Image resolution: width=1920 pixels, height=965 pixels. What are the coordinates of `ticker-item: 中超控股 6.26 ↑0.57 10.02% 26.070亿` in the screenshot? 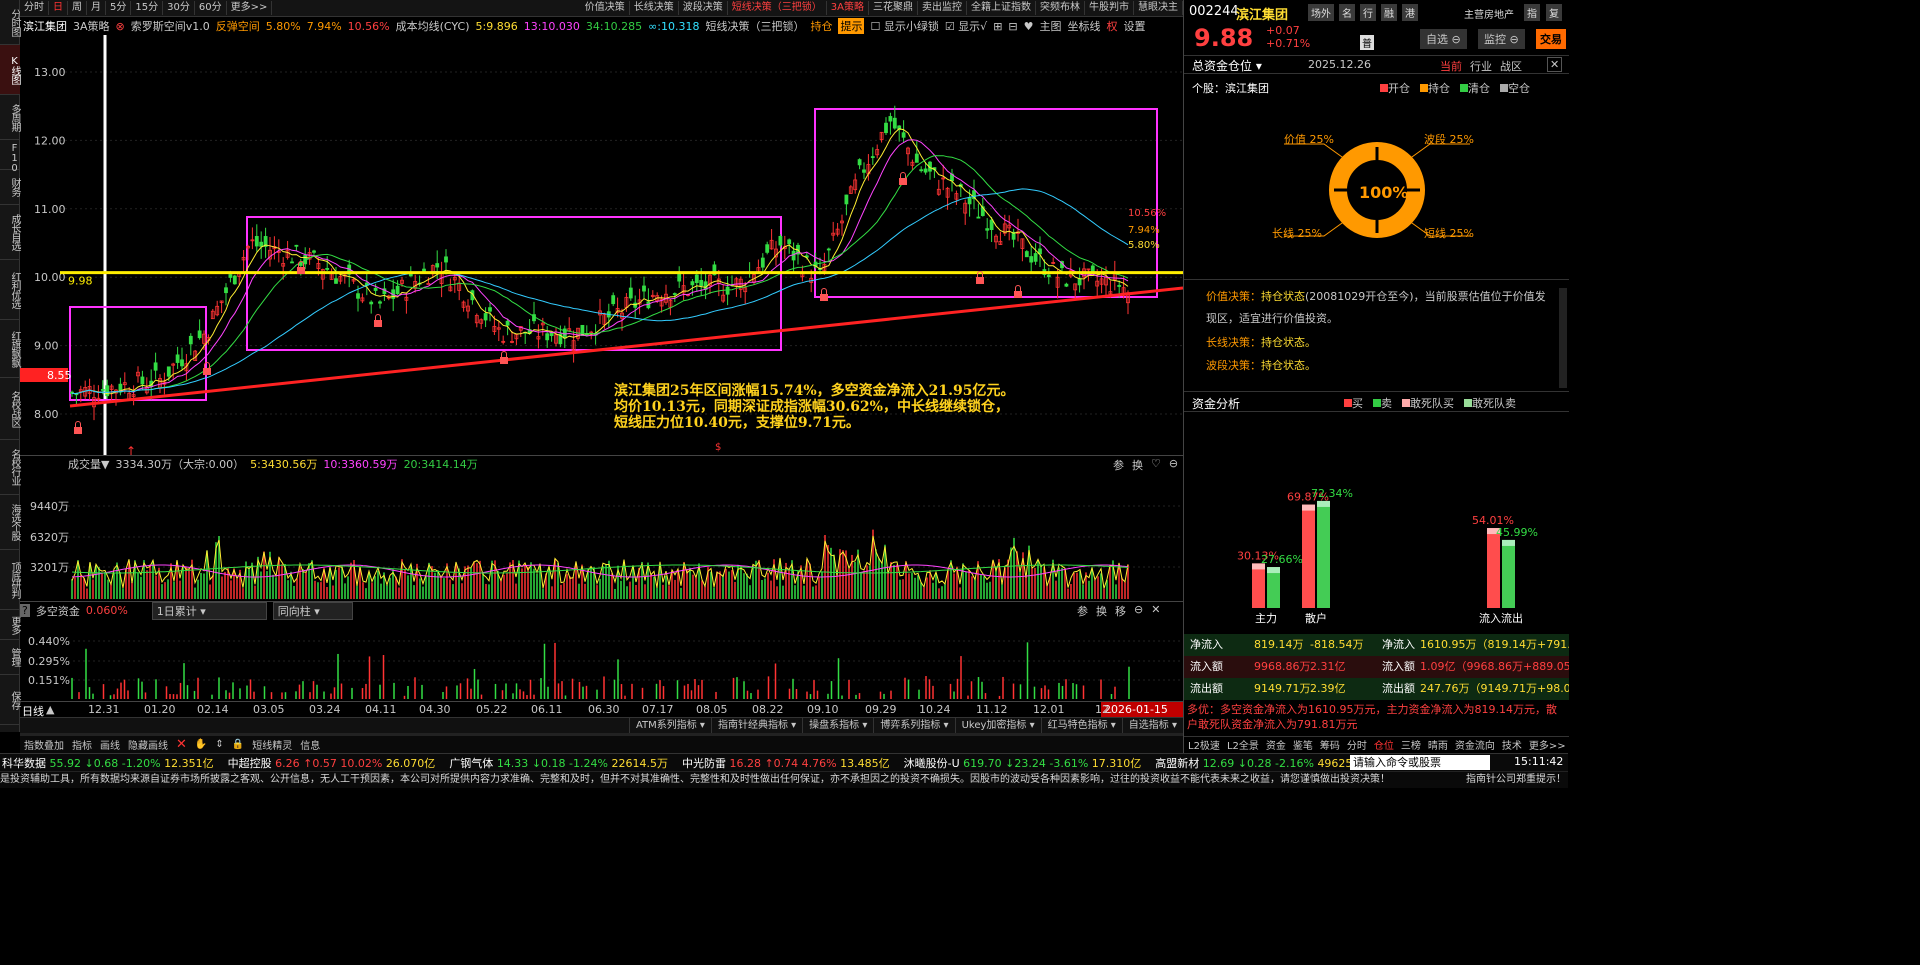 It's located at (332, 763).